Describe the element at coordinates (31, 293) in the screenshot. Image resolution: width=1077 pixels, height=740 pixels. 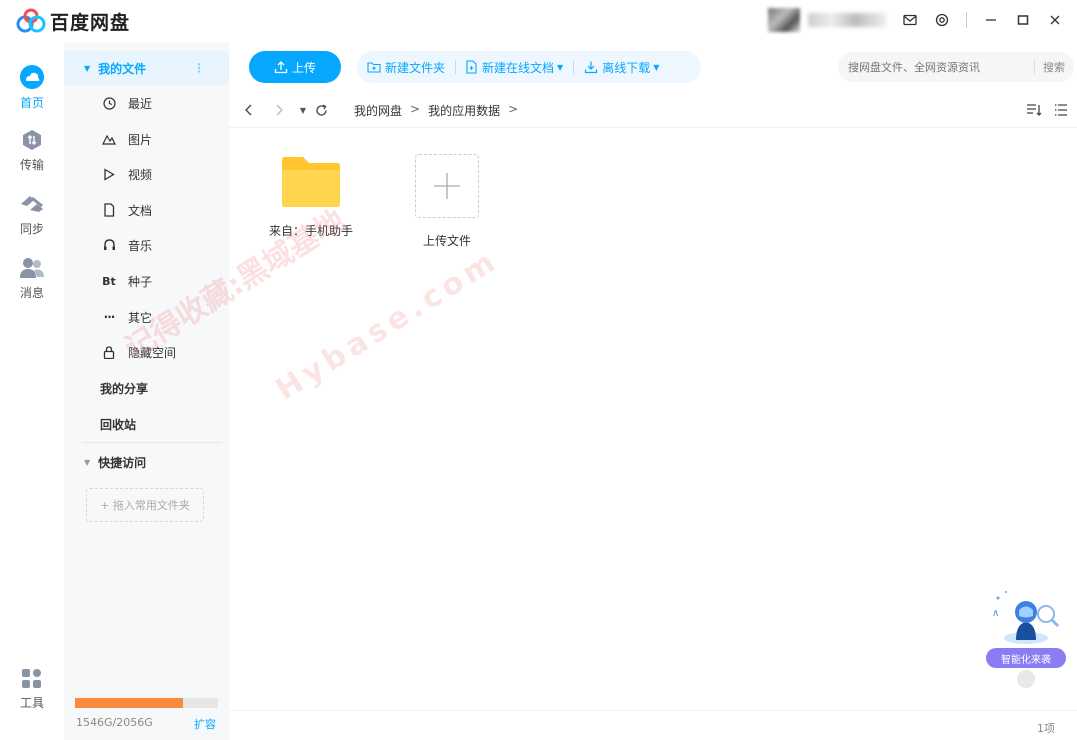
I see `rail-label-messages: 消息` at that location.